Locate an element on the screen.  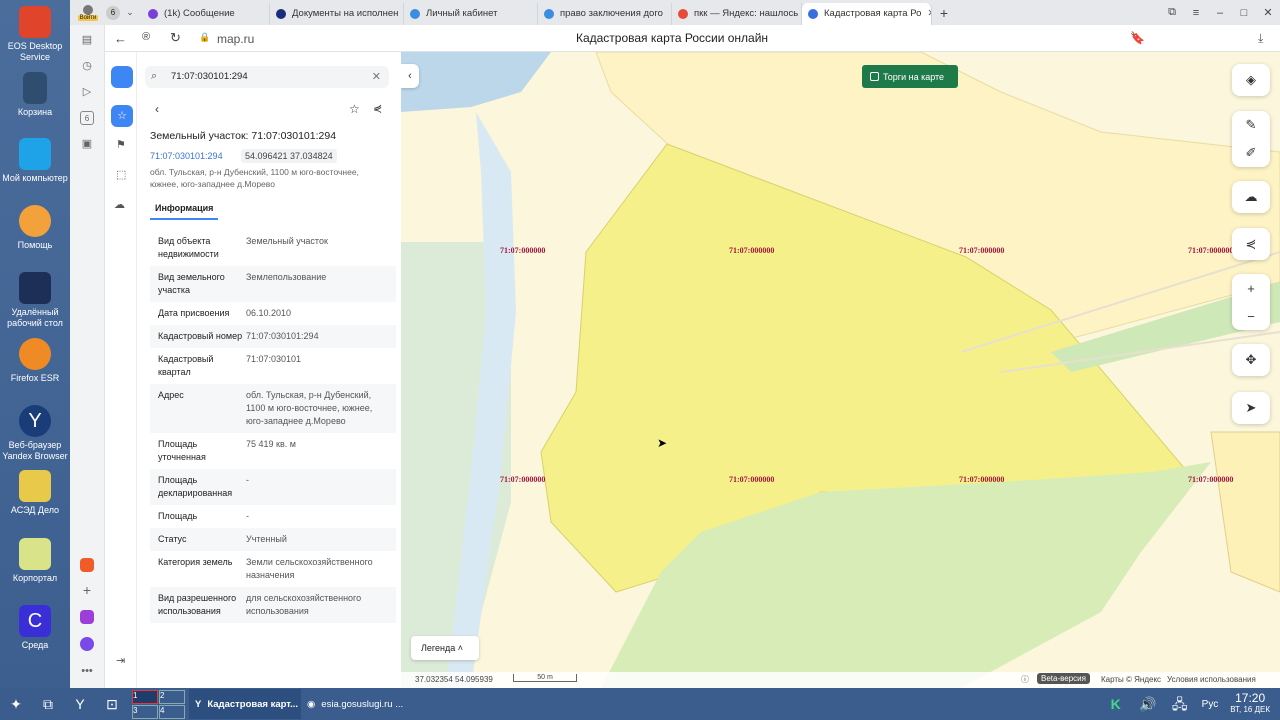
desktop-icon-trash: Корзина is located at coordinates (35, 95).